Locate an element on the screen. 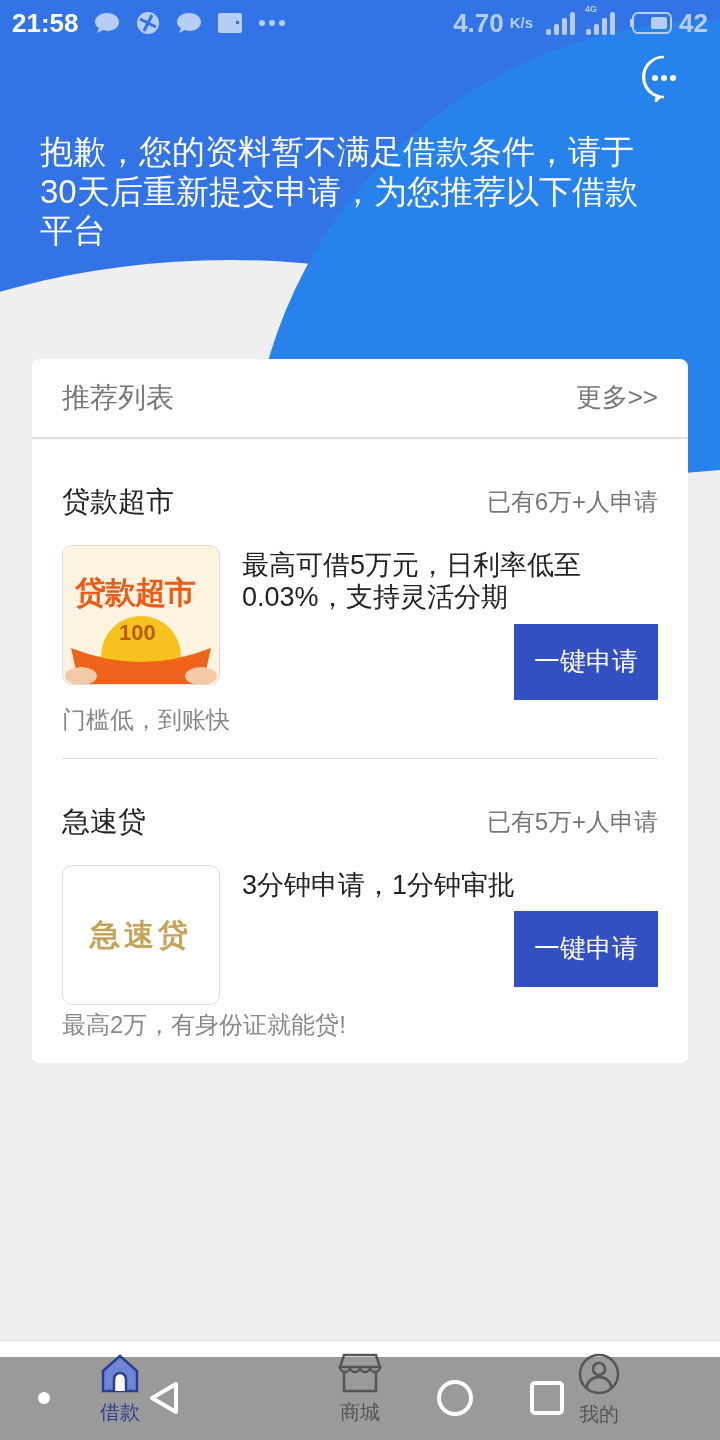  recent-apps-icon is located at coordinates (547, 1398).